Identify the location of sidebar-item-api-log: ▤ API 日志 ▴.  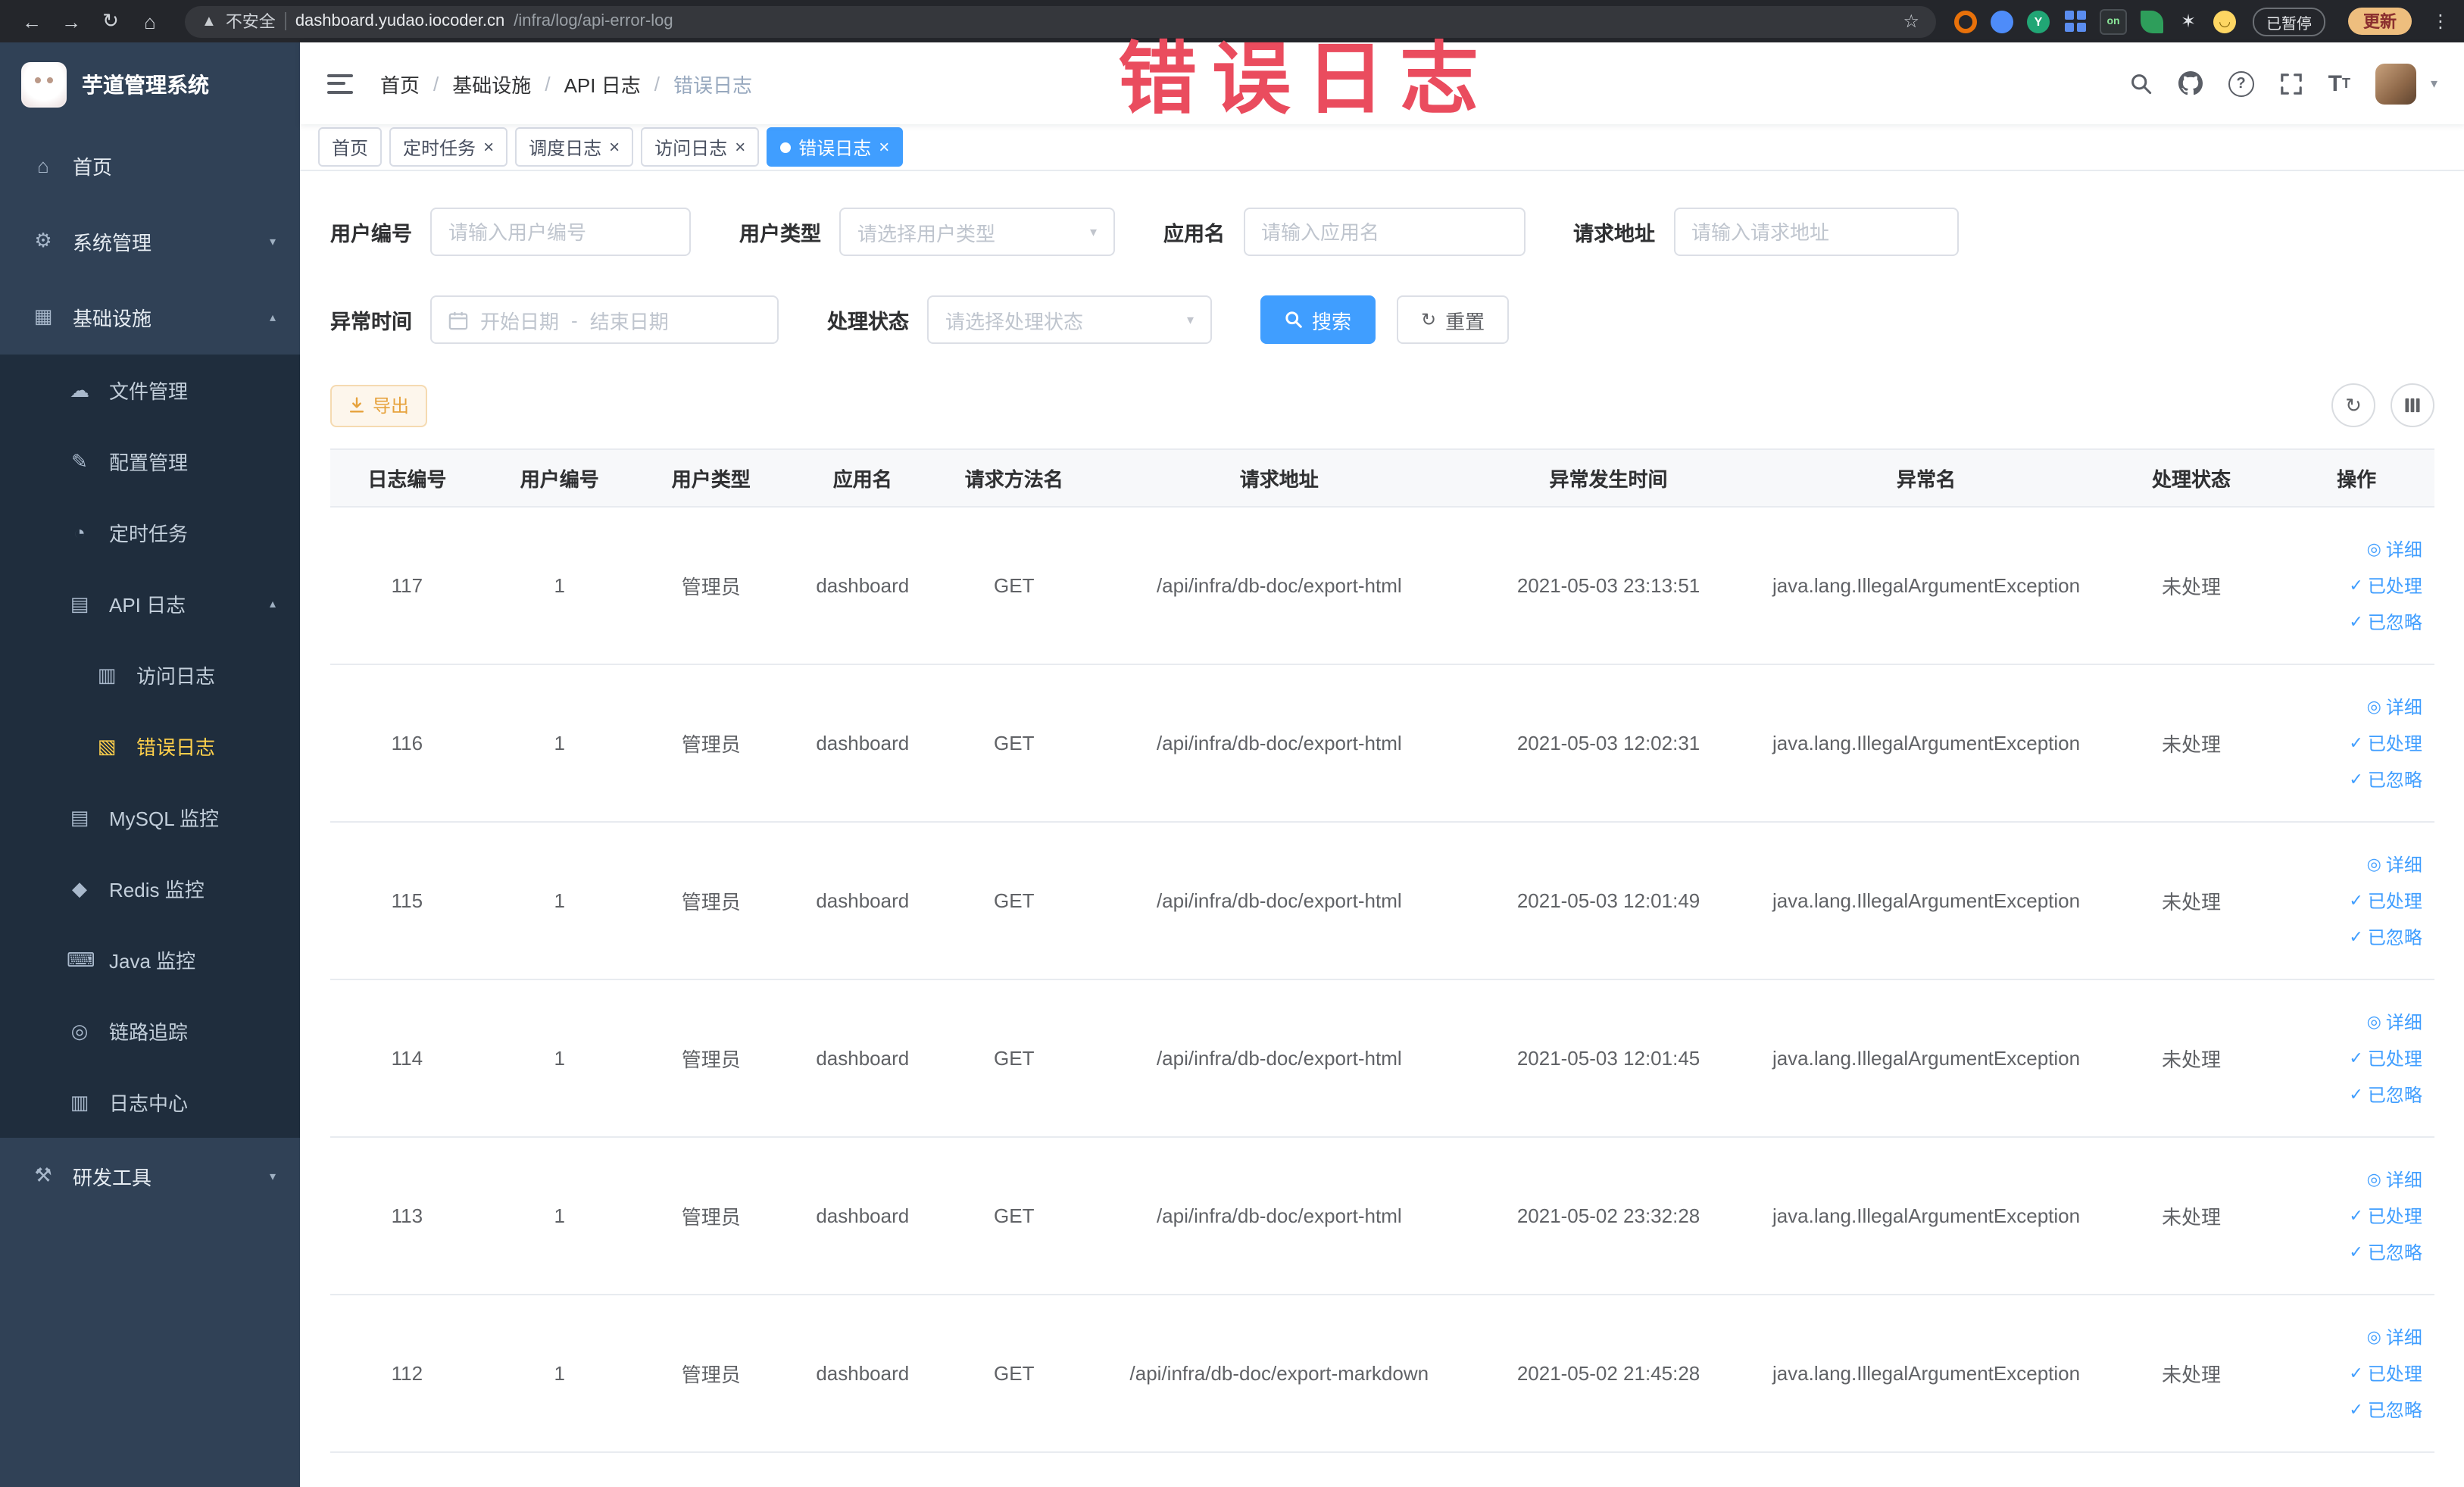
(150, 603).